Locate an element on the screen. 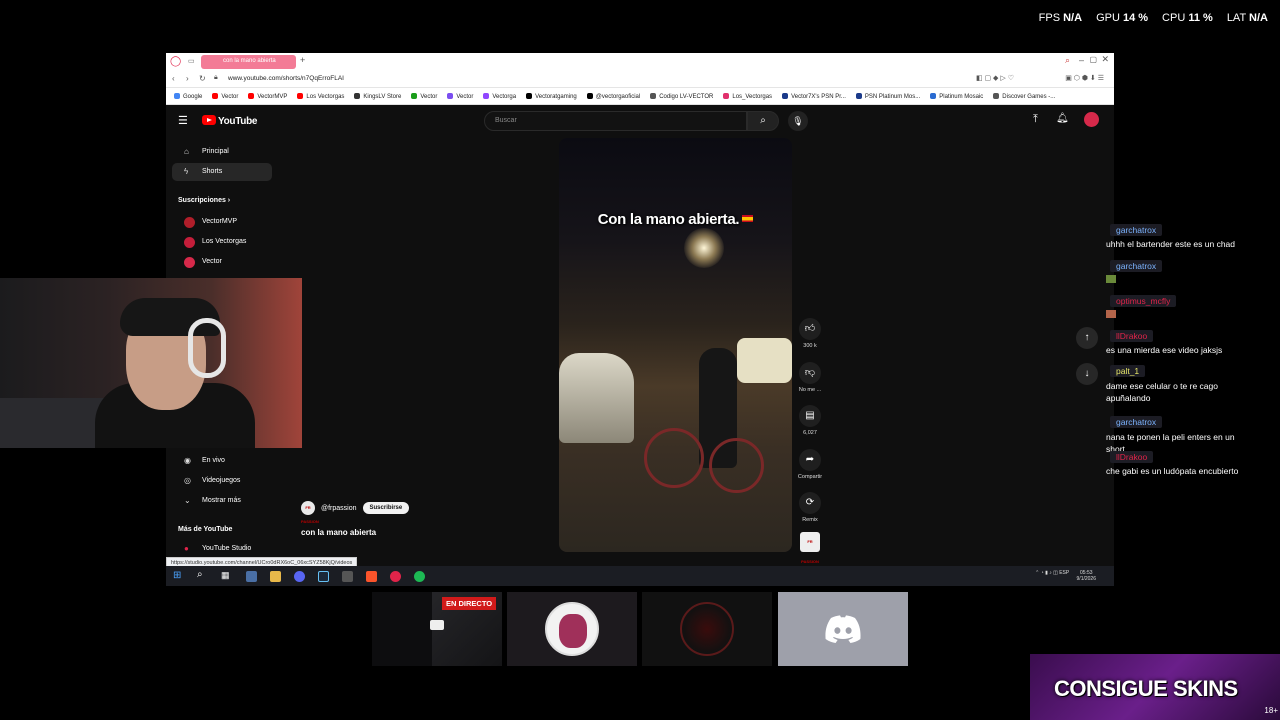 The height and width of the screenshot is (720, 1280). share-button: ➦ Compartir is located at coordinates (810, 464).